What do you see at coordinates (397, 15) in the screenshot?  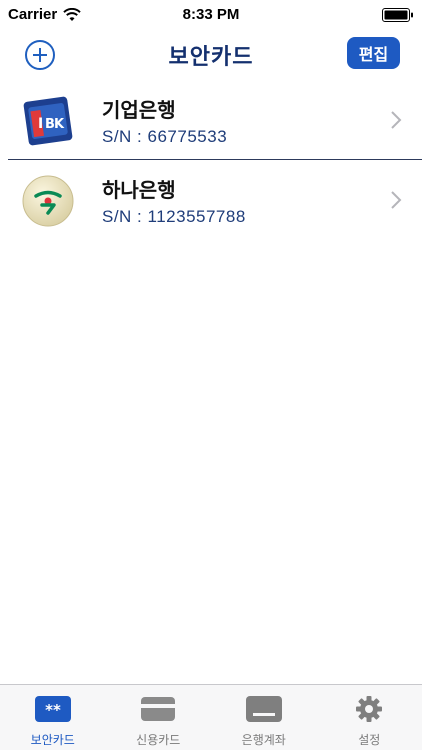 I see `battery-icon` at bounding box center [397, 15].